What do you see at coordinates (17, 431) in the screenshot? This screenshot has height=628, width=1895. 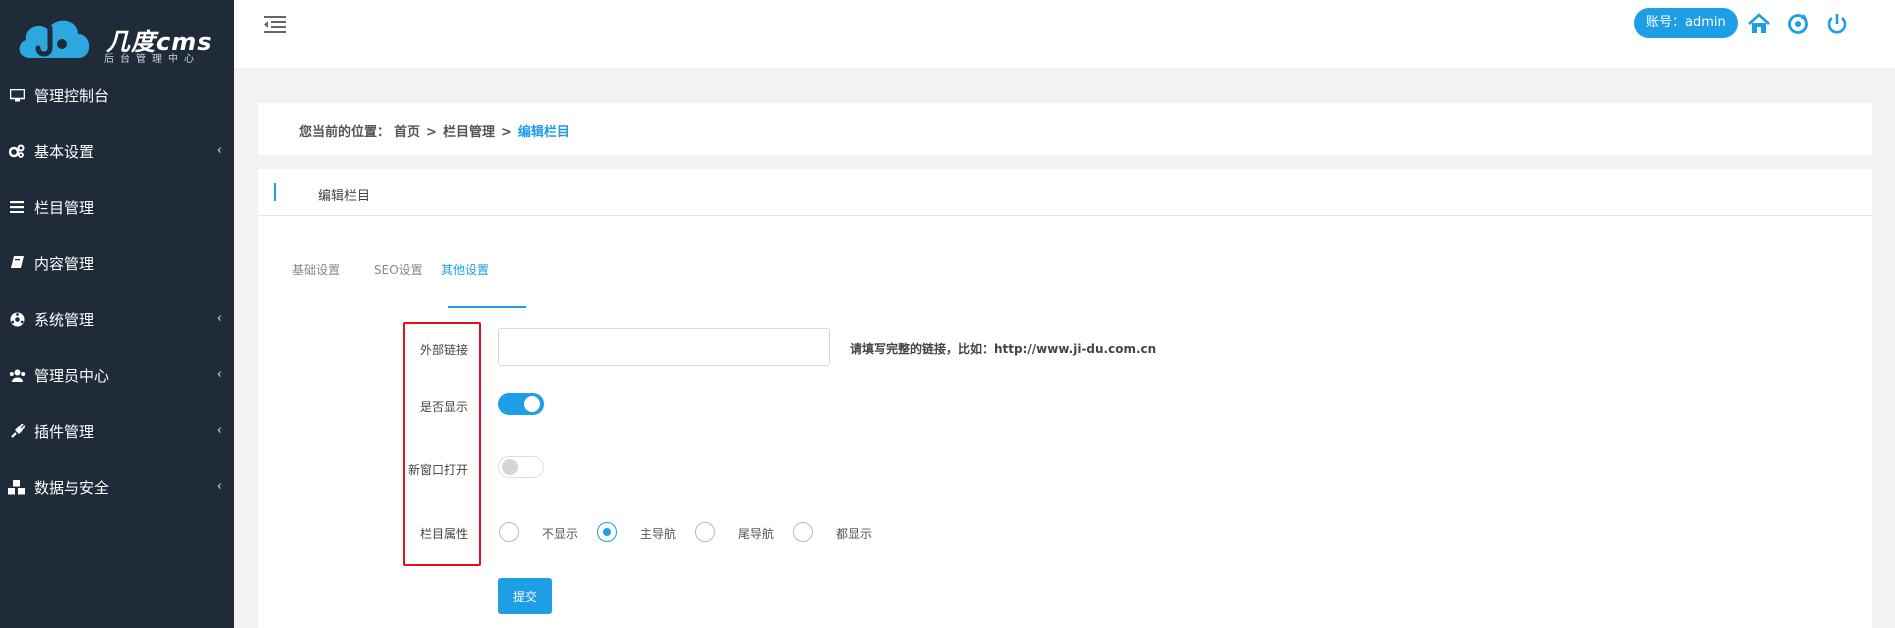 I see `plug-icon` at bounding box center [17, 431].